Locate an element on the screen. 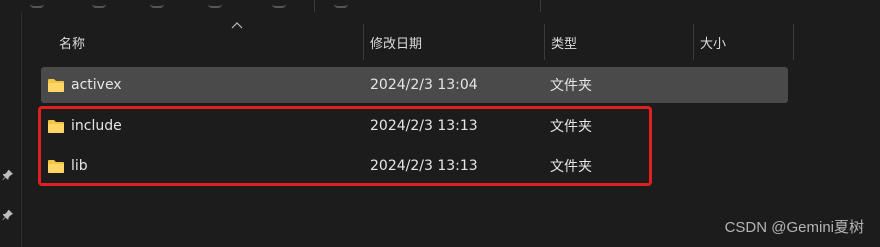 Image resolution: width=880 pixels, height=247 pixels. column-date-label: 修改日期 is located at coordinates (396, 44).